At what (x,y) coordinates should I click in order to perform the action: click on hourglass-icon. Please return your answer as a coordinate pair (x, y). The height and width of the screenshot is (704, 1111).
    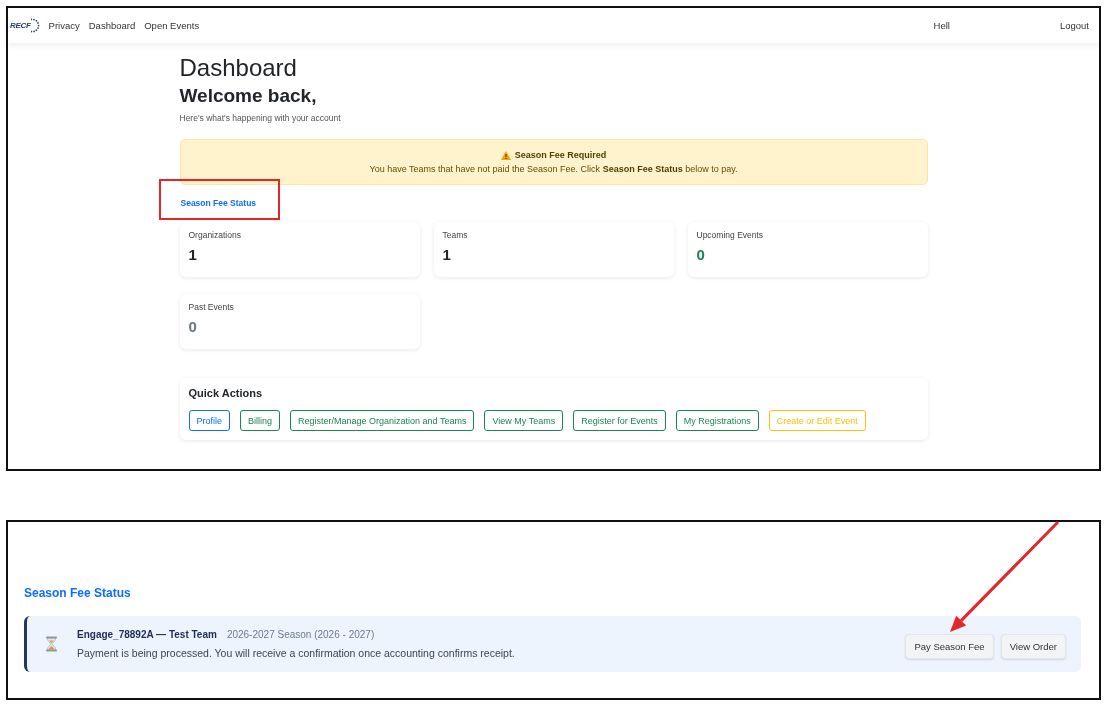
    Looking at the image, I should click on (51, 644).